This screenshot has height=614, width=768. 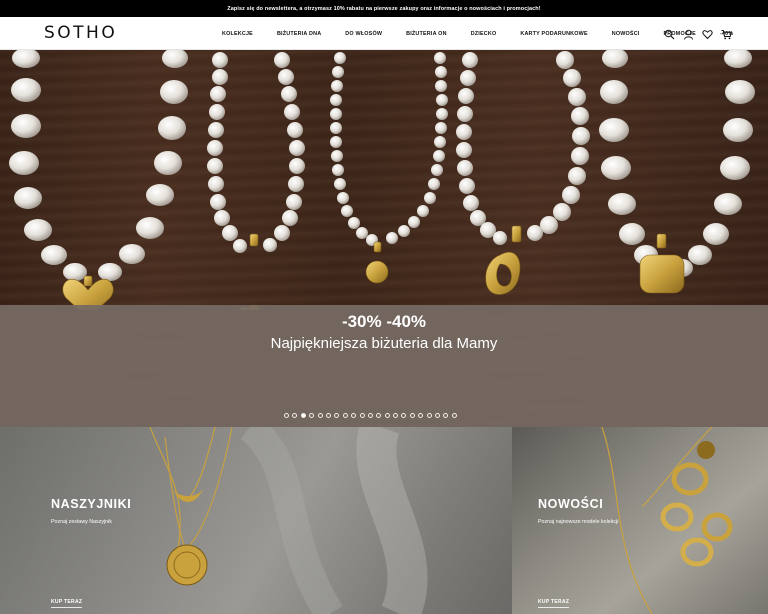 What do you see at coordinates (698, 33) in the screenshot?
I see `header-icons` at bounding box center [698, 33].